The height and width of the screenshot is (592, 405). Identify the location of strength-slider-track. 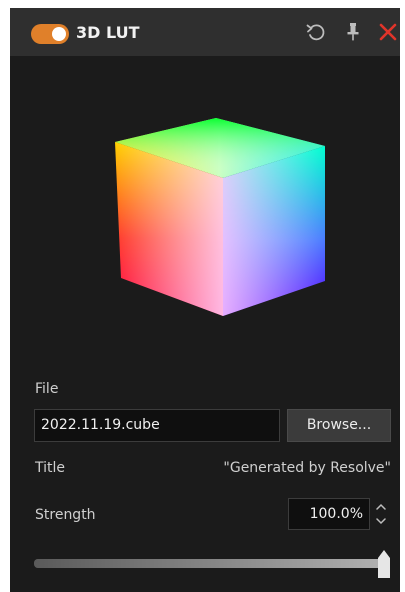
(209, 563).